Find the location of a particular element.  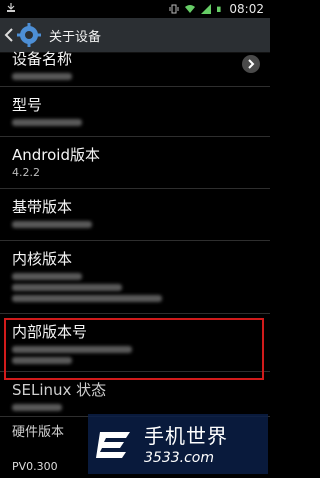

model-label: 型号 is located at coordinates (27, 105).